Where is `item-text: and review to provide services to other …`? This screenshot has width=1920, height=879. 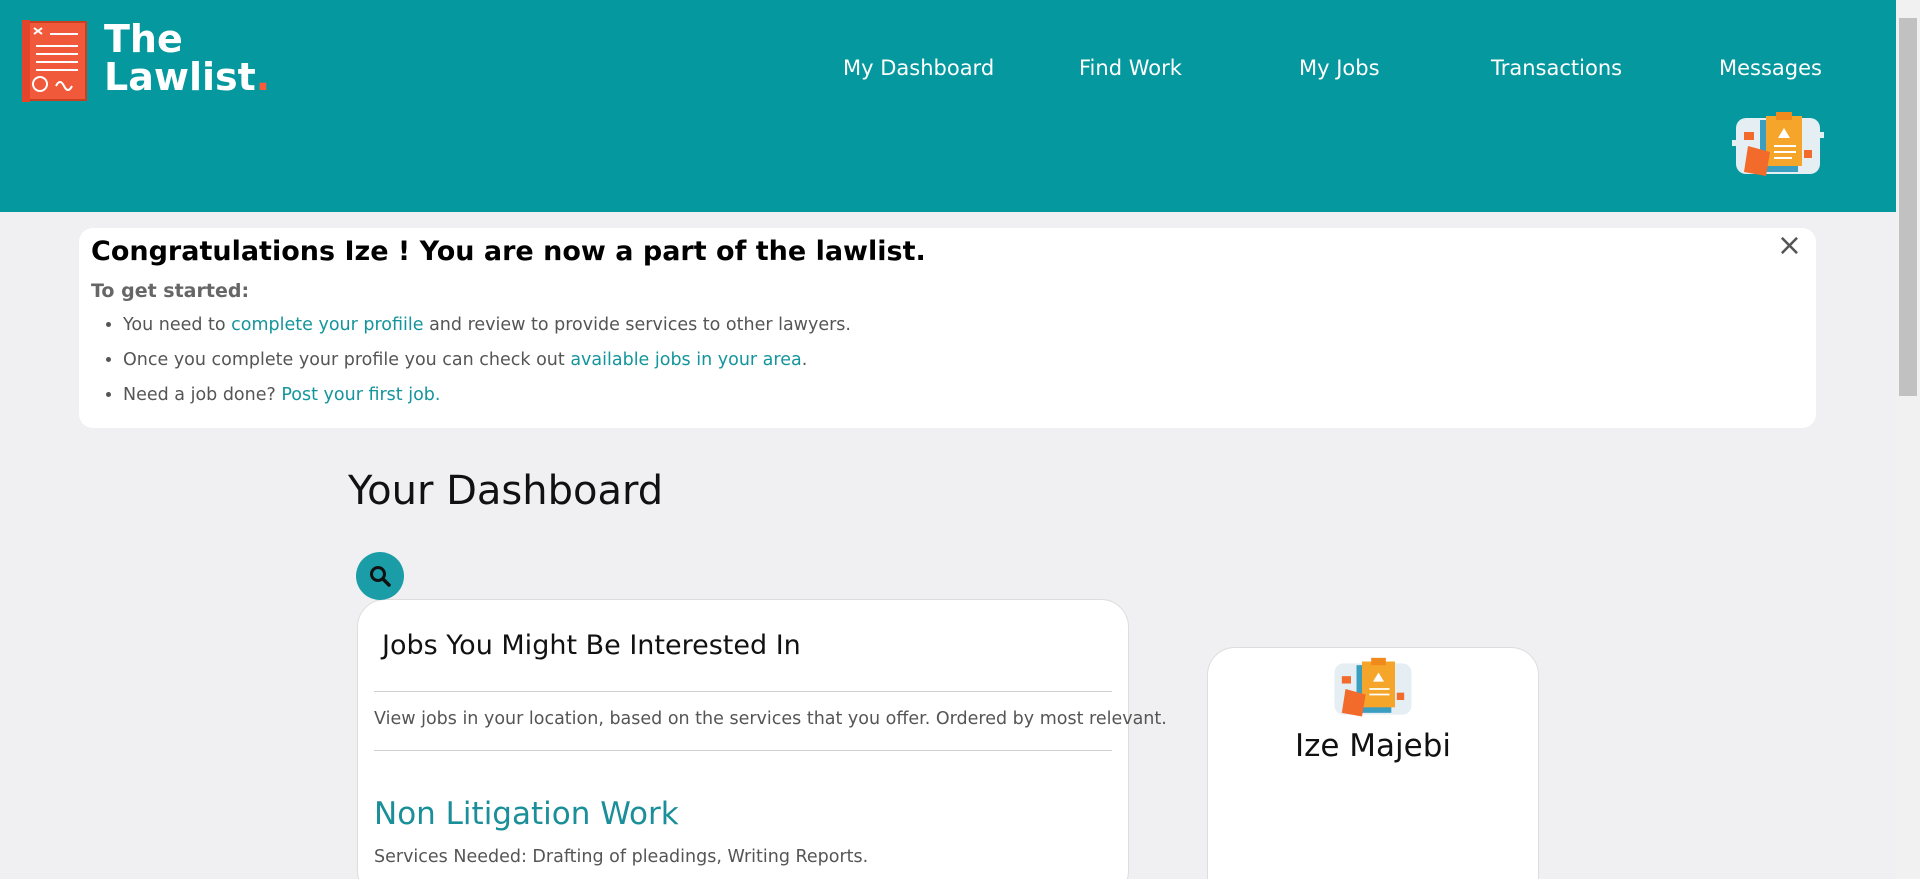
item-text: and review to provide services to other … is located at coordinates (637, 325).